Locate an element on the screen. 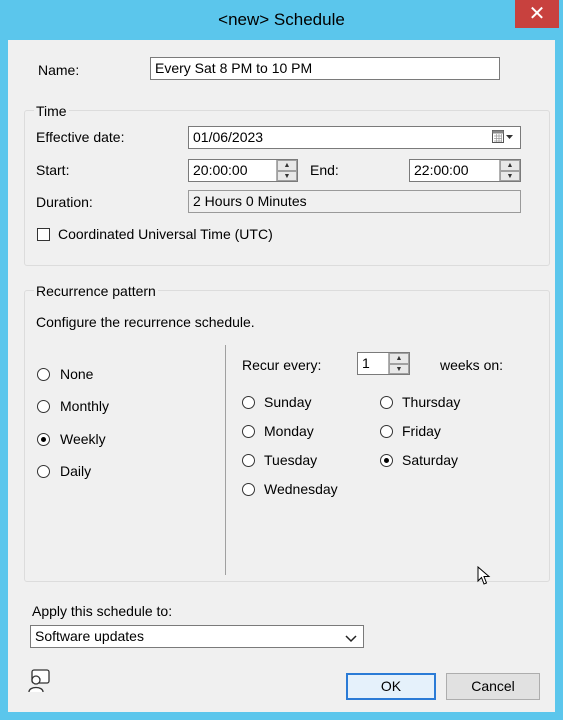  recur-every-value: 1 is located at coordinates (366, 363).